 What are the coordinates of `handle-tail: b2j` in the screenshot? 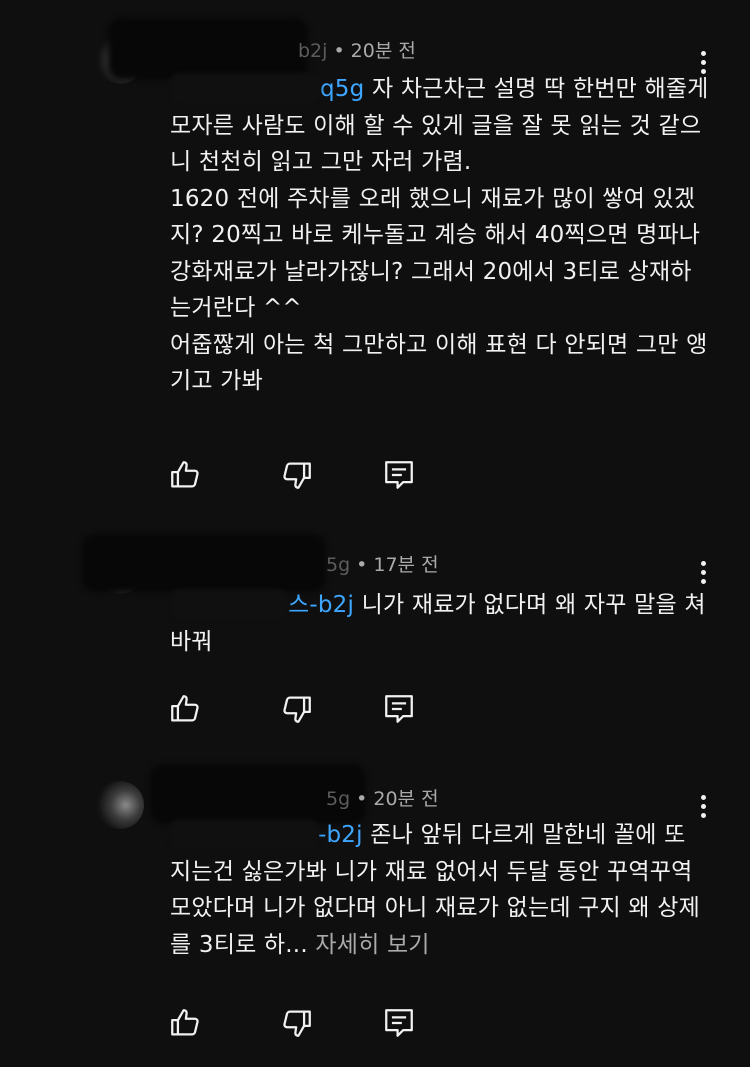 It's located at (313, 51).